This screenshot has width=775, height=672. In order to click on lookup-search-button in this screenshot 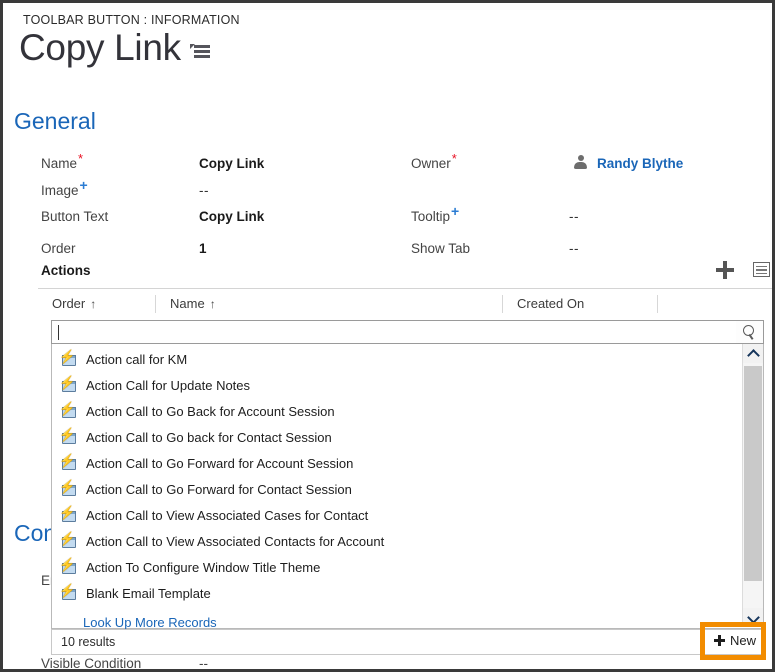, I will do `click(749, 332)`.